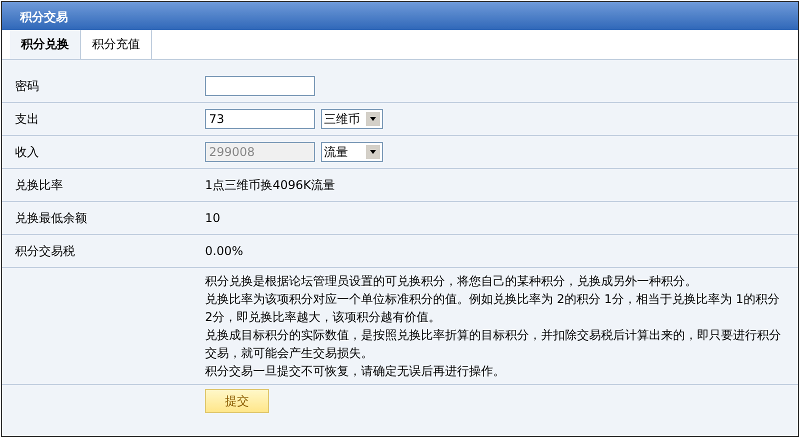  Describe the element at coordinates (493, 344) in the screenshot. I see `note-paragraph: 兑换成目标积分的实际数值，是按照兑换比率折算的目标积分，并扣除交易税后计算出来的，即只要进行积分交易，就可能会产生交易损失。` at that location.